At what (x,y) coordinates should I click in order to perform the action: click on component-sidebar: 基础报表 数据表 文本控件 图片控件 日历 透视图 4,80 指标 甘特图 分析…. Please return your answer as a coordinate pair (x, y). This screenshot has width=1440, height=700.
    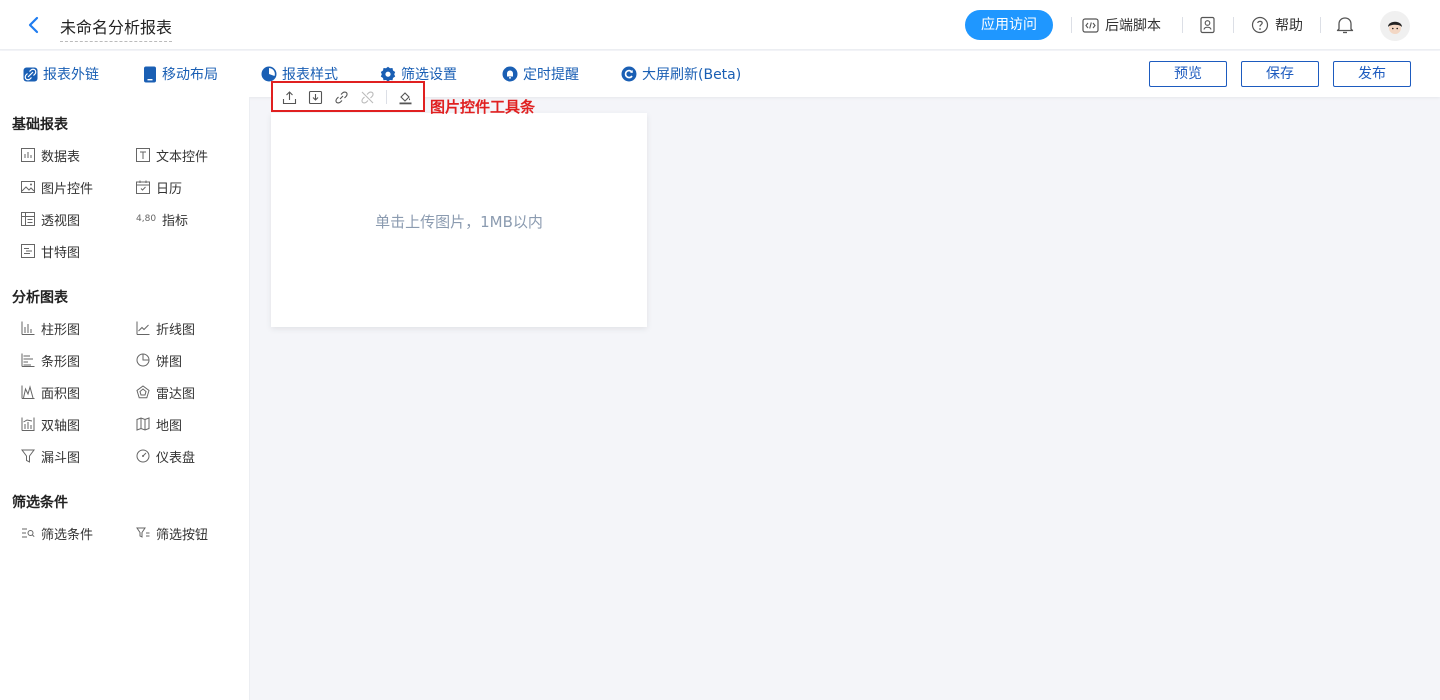
    Looking at the image, I should click on (125, 398).